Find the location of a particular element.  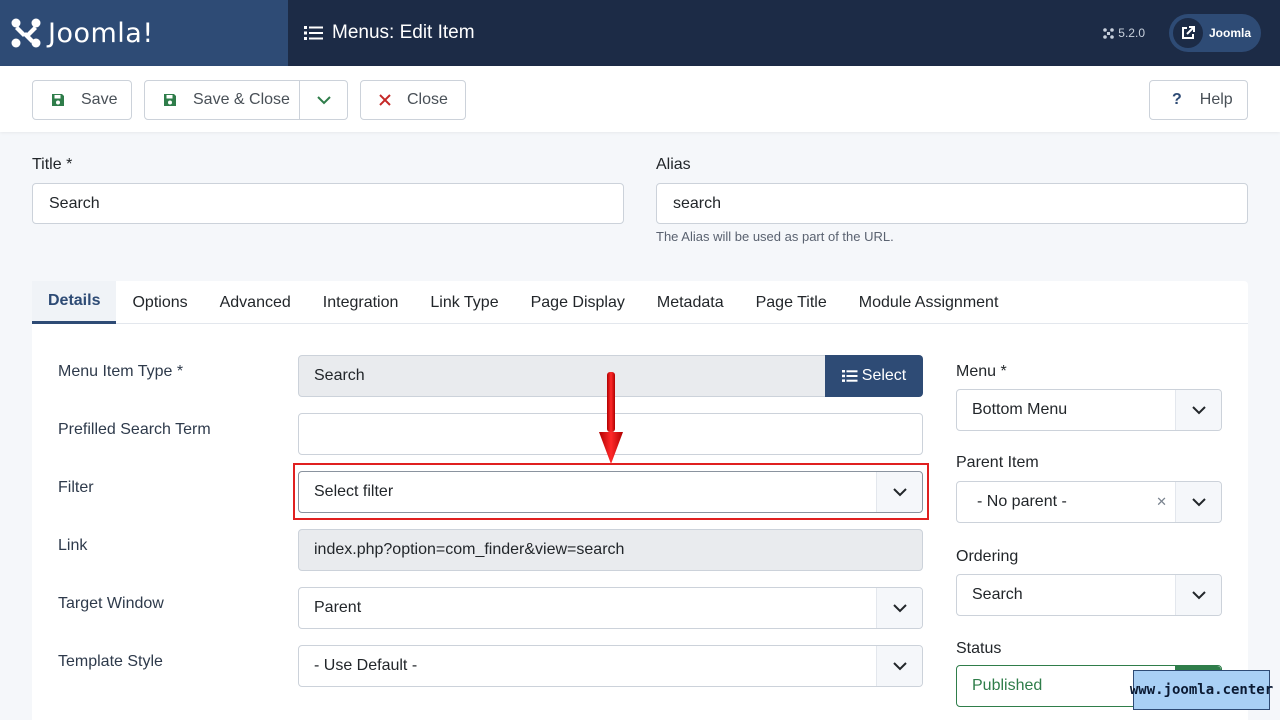

menu-value: Bottom Menu is located at coordinates (1020, 409).